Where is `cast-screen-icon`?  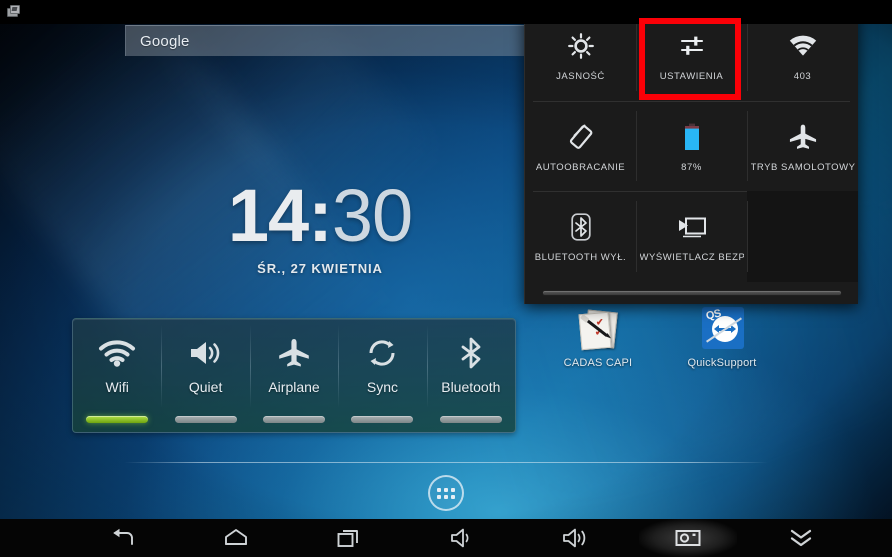
cast-screen-icon is located at coordinates (692, 227).